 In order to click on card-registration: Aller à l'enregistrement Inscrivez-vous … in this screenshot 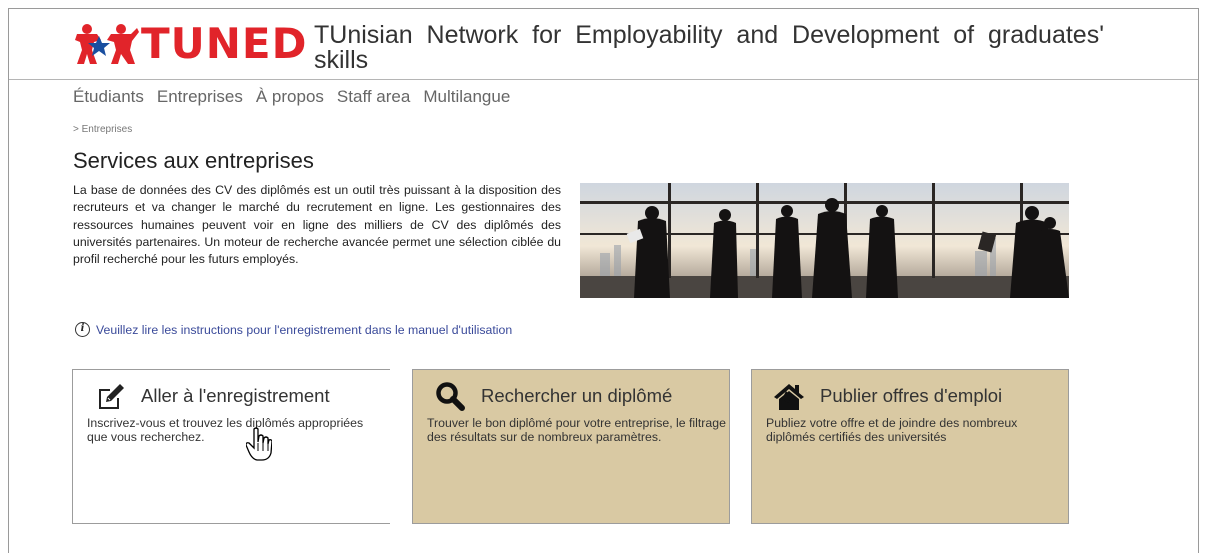, I will do `click(231, 446)`.